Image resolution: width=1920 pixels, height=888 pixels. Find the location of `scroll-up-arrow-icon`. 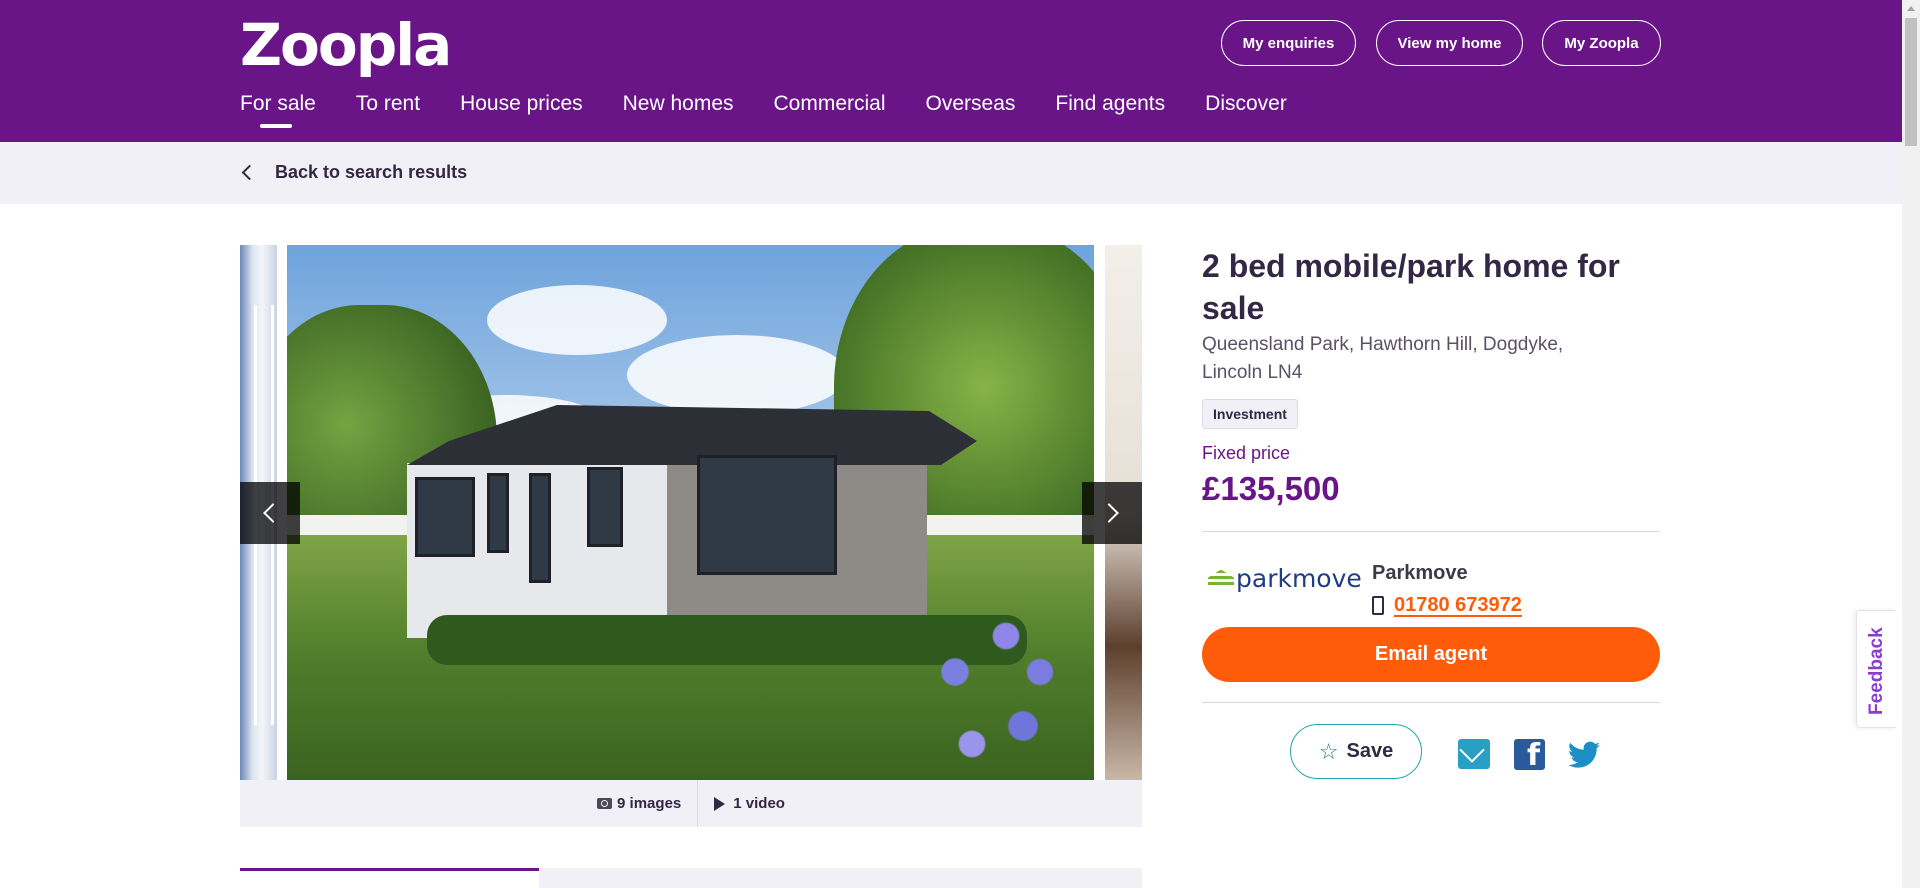

scroll-up-arrow-icon is located at coordinates (1911, 8).